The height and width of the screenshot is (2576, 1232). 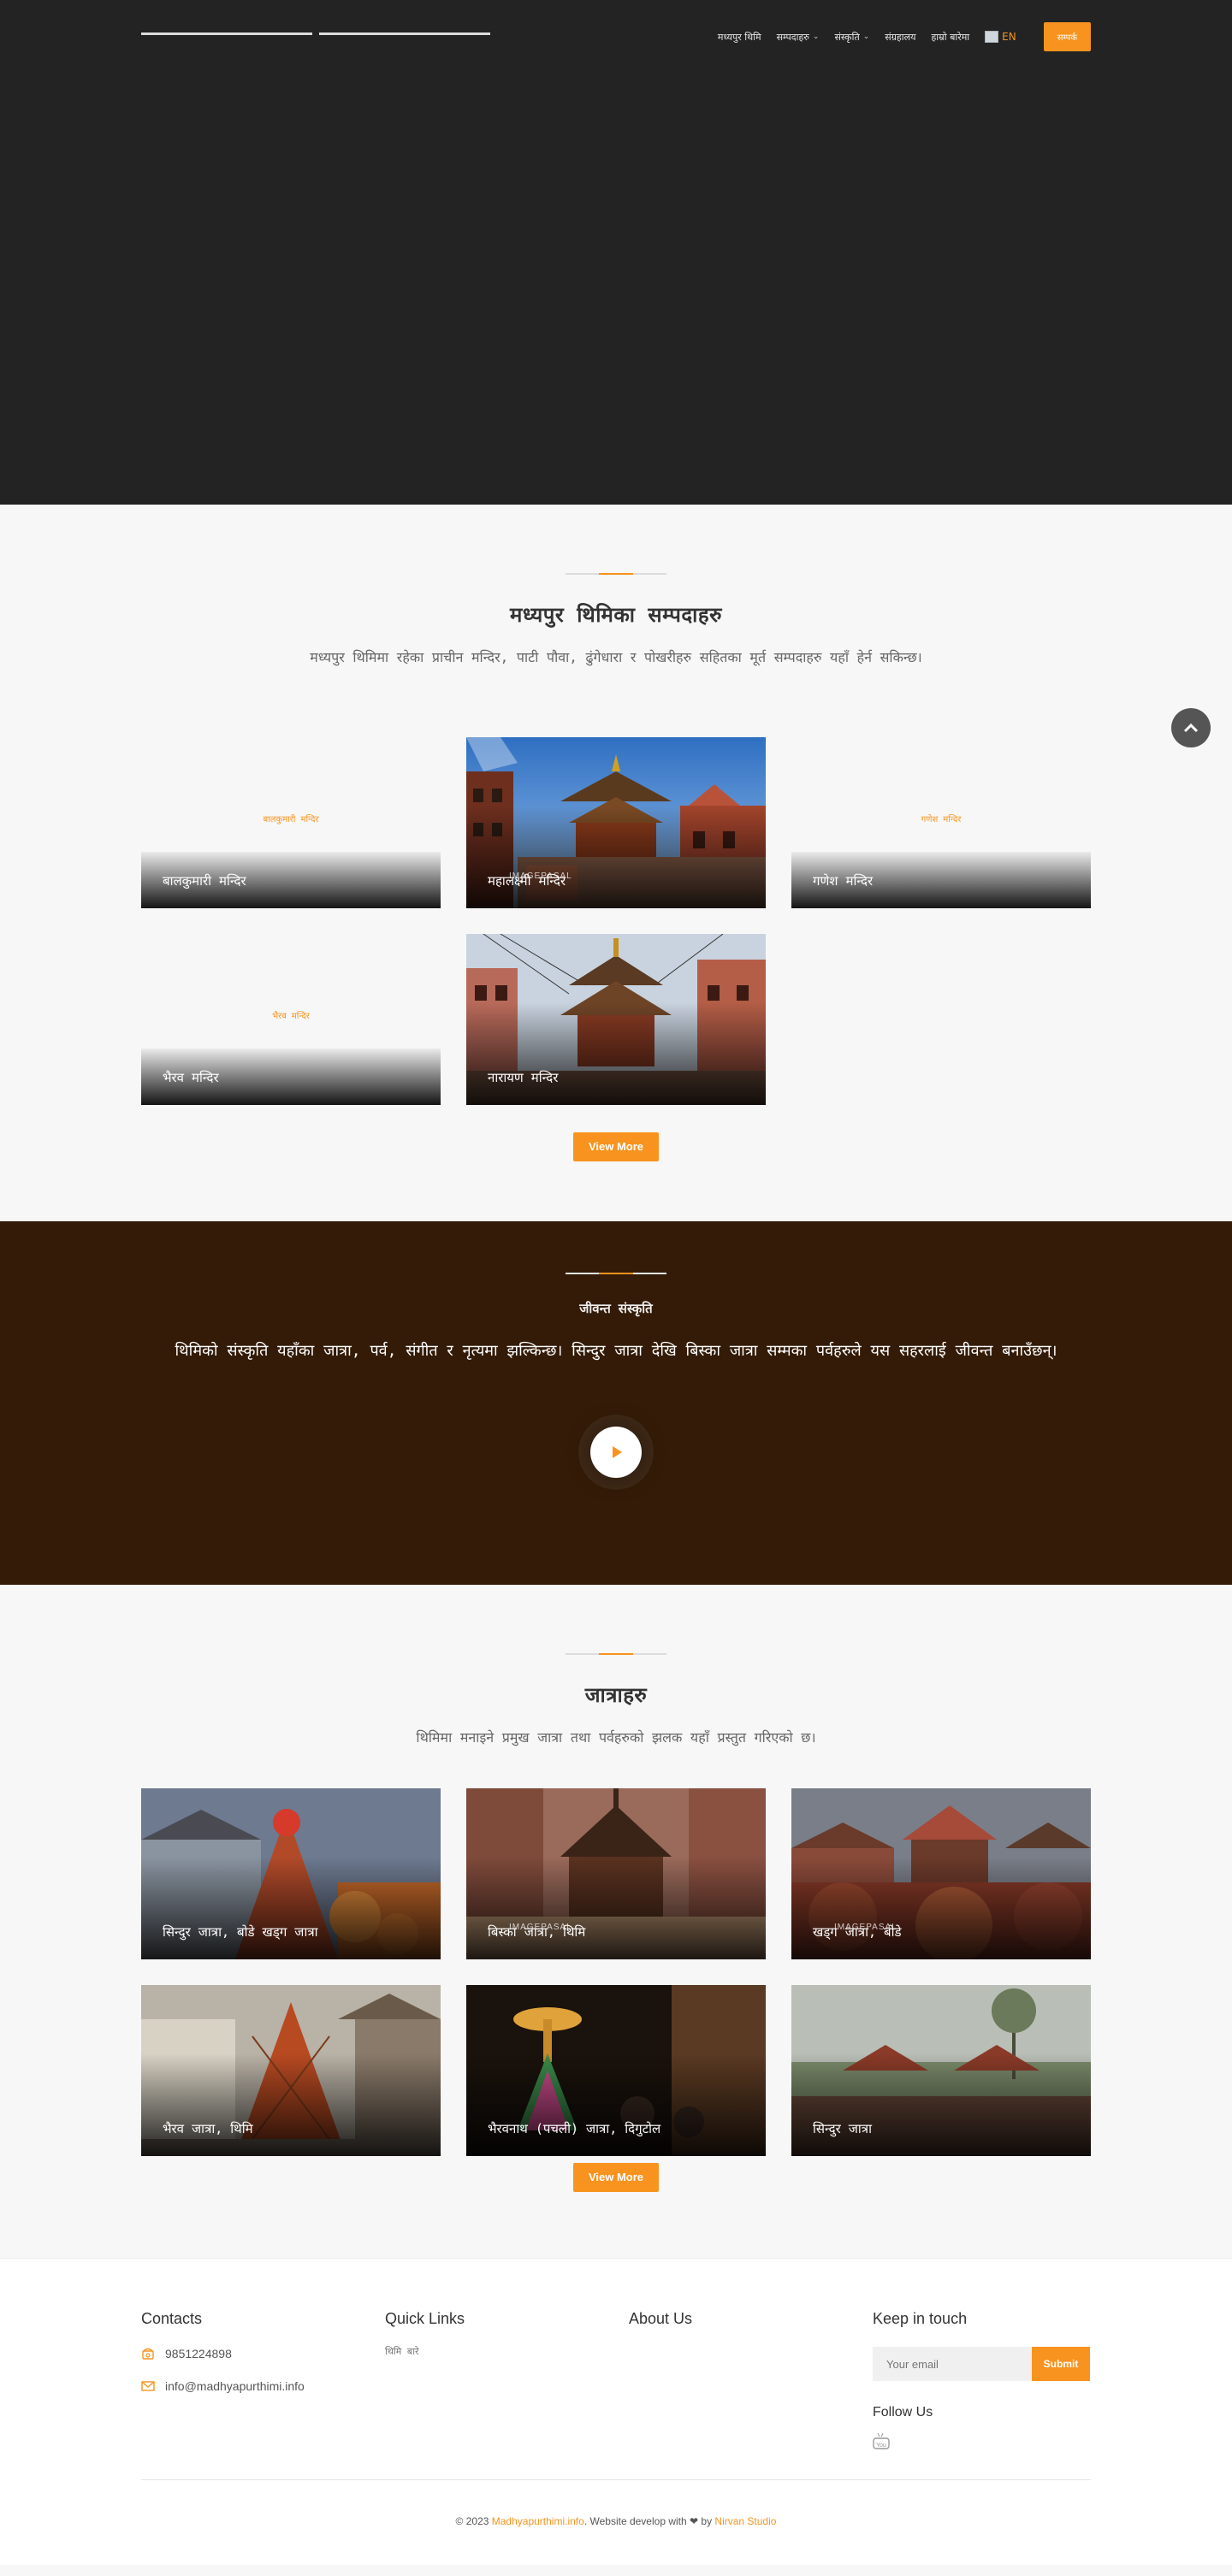 I want to click on heritage-card: IMAGEPASAL महालक्ष्मी मन्दिर, so click(x=616, y=822).